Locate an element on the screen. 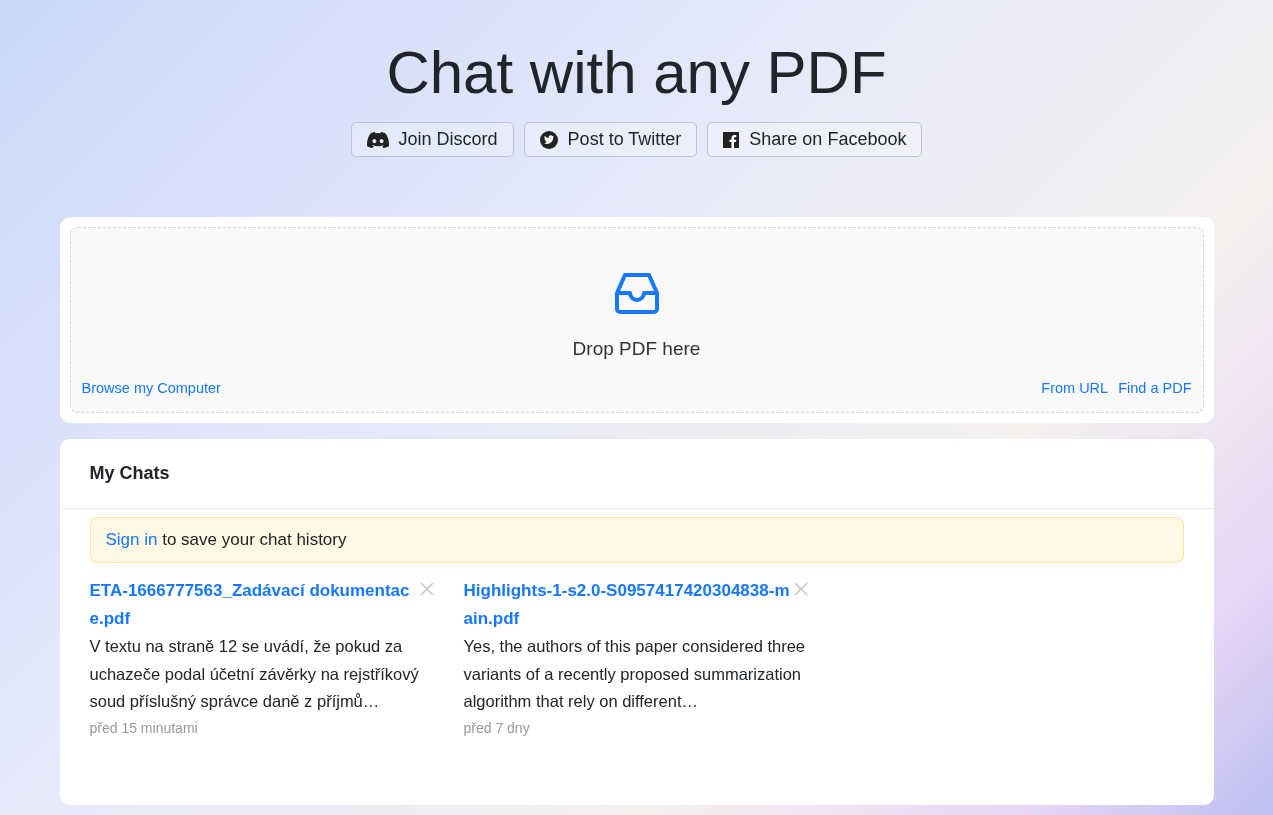  chat-time: před 7 dny is located at coordinates (497, 727).